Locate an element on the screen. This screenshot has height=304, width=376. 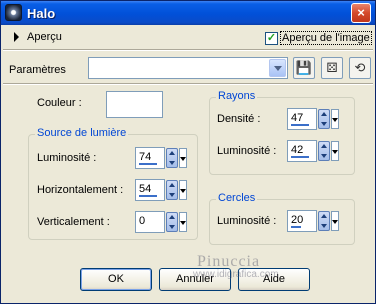
params-dropdown is located at coordinates (188, 68).